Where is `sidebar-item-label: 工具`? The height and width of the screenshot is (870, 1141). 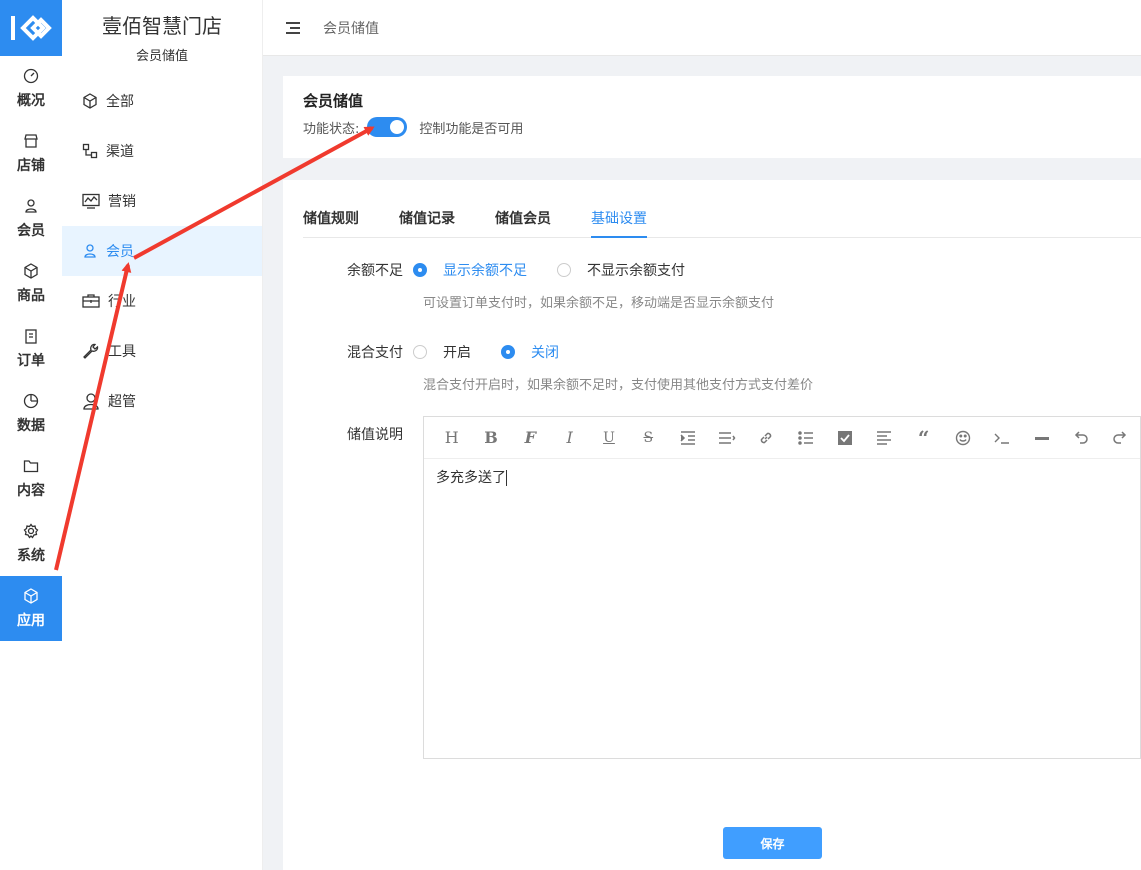 sidebar-item-label: 工具 is located at coordinates (122, 352).